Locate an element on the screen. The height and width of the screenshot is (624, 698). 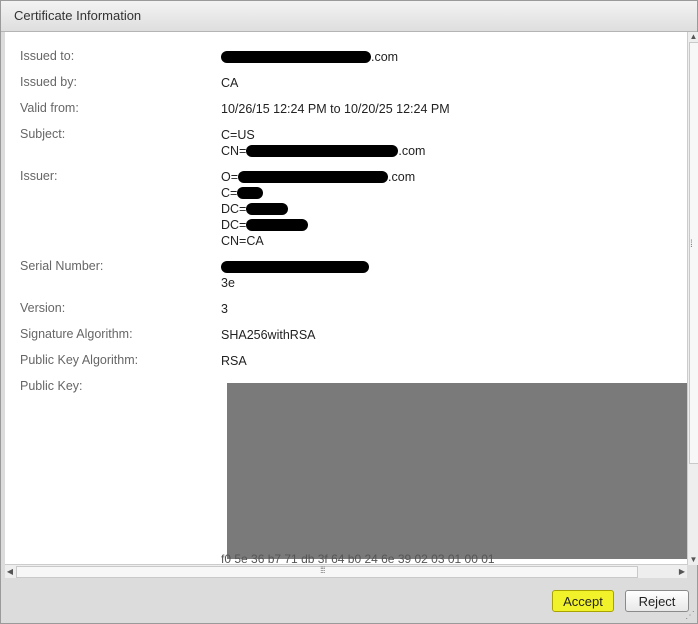
field-value: C=US CN= .com is located at coordinates (323, 143).